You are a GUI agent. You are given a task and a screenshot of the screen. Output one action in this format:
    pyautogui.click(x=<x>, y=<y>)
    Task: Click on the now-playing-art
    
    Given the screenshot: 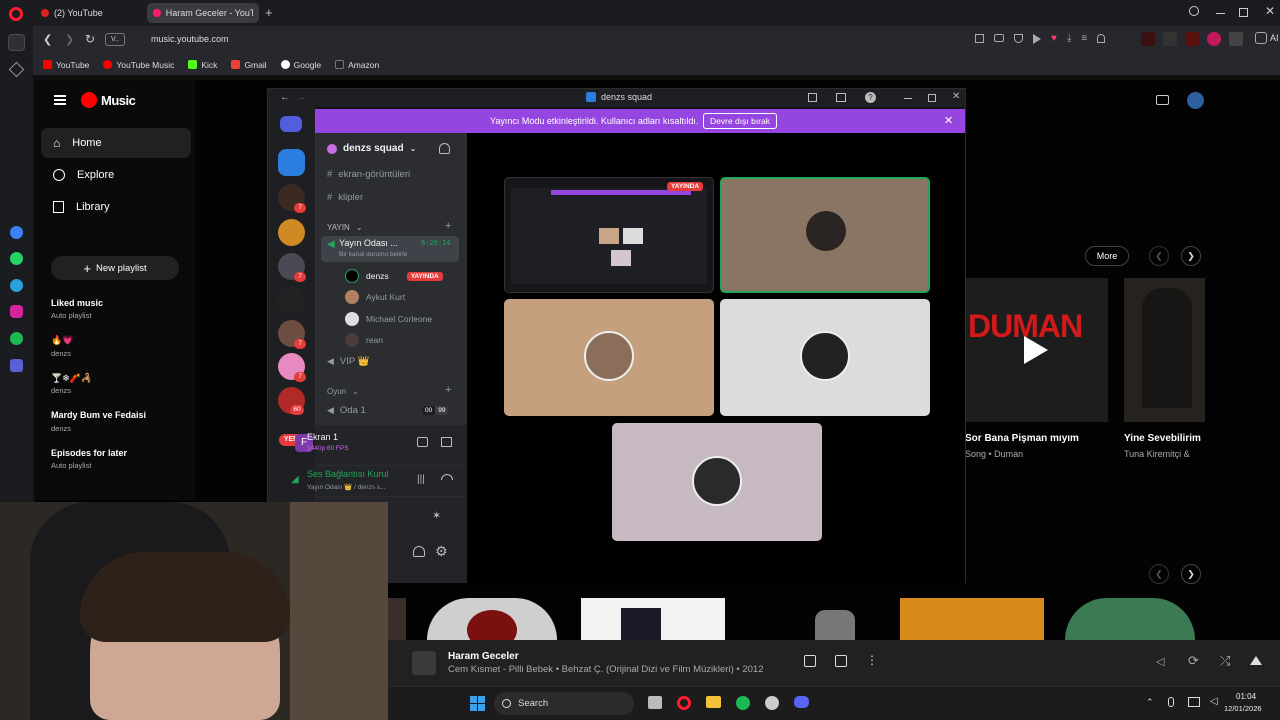 What is the action you would take?
    pyautogui.click(x=424, y=663)
    